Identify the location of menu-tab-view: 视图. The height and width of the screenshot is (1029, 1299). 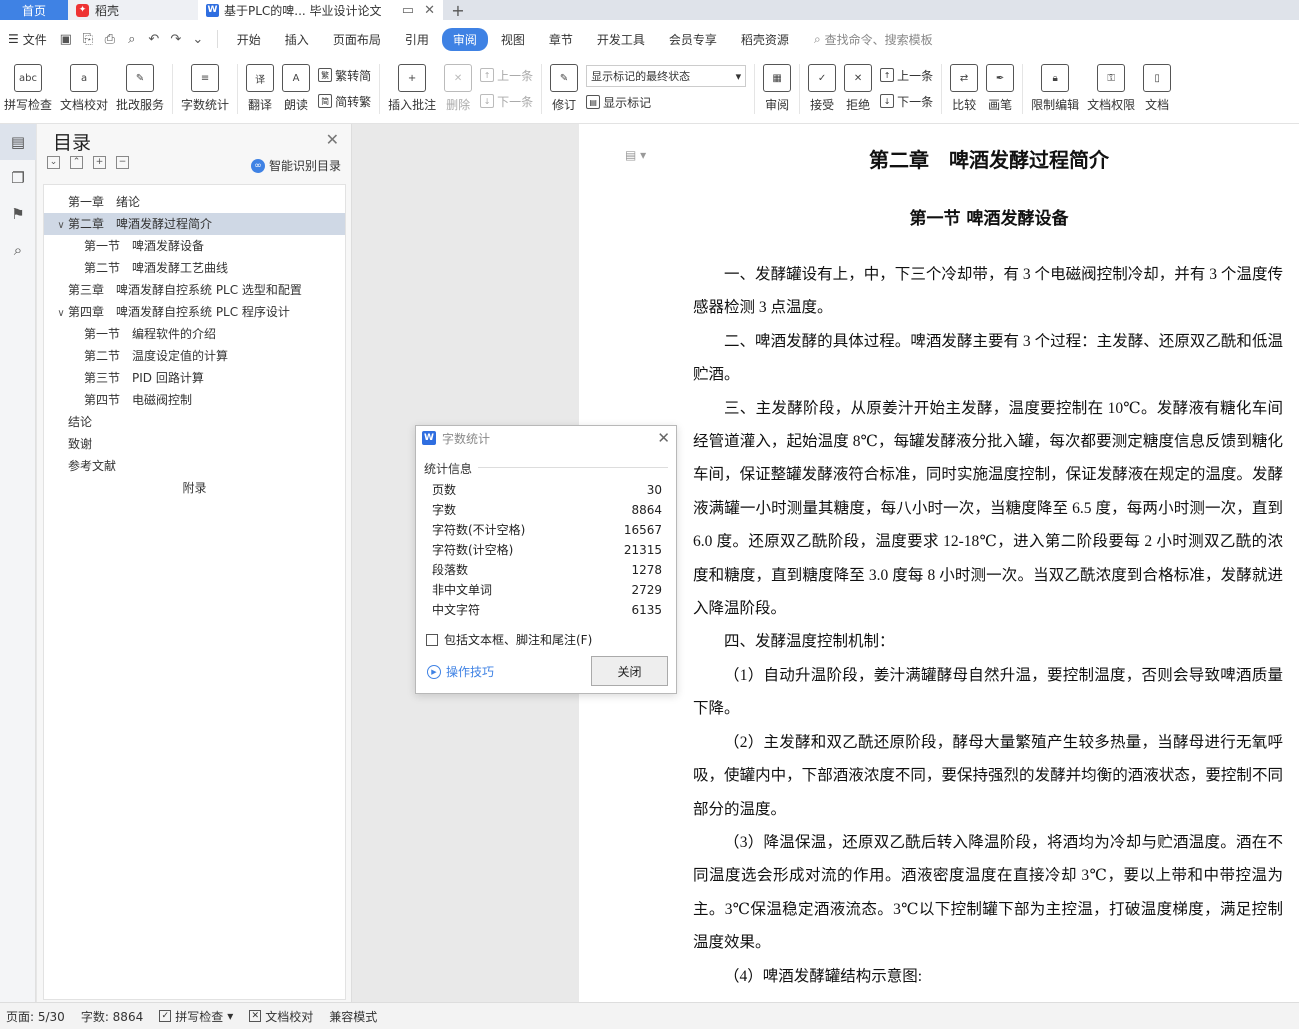
(513, 39).